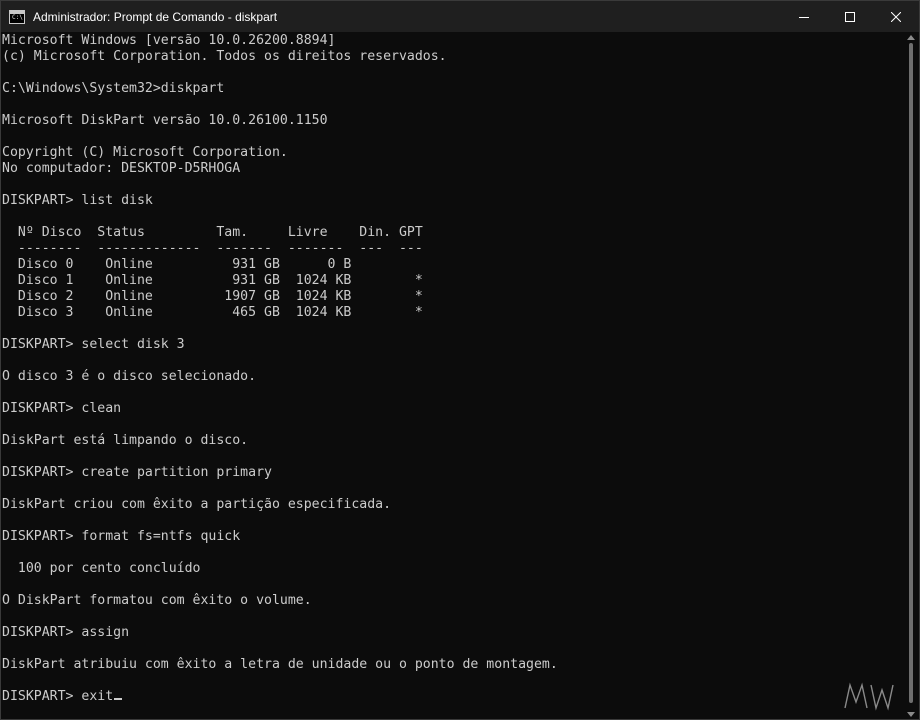 Image resolution: width=920 pixels, height=720 pixels. I want to click on maximize-button, so click(850, 16).